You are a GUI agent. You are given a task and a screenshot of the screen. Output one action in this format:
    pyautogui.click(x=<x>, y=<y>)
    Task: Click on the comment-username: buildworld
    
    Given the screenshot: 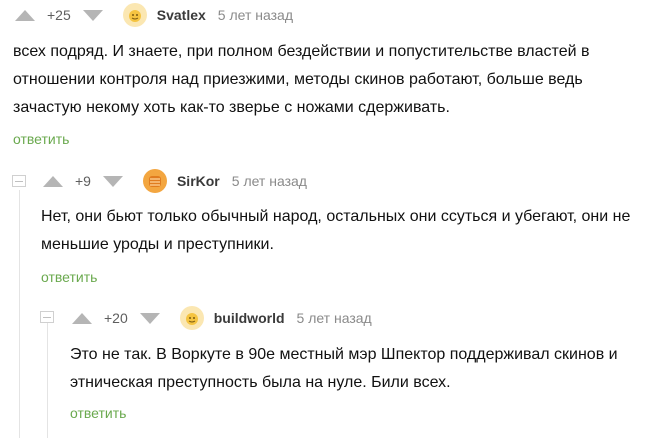 What is the action you would take?
    pyautogui.click(x=249, y=318)
    